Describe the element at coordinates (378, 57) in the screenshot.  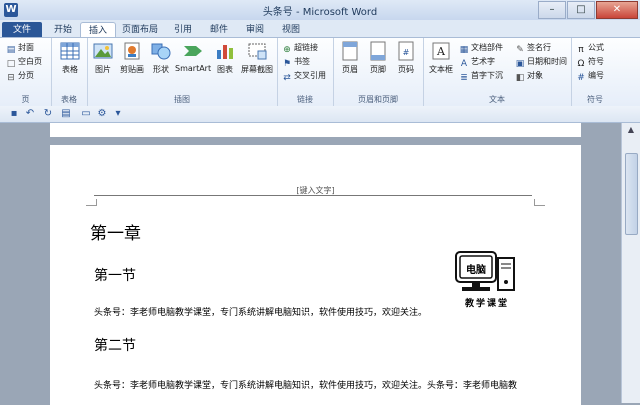
I see `footer-button: 页脚` at that location.